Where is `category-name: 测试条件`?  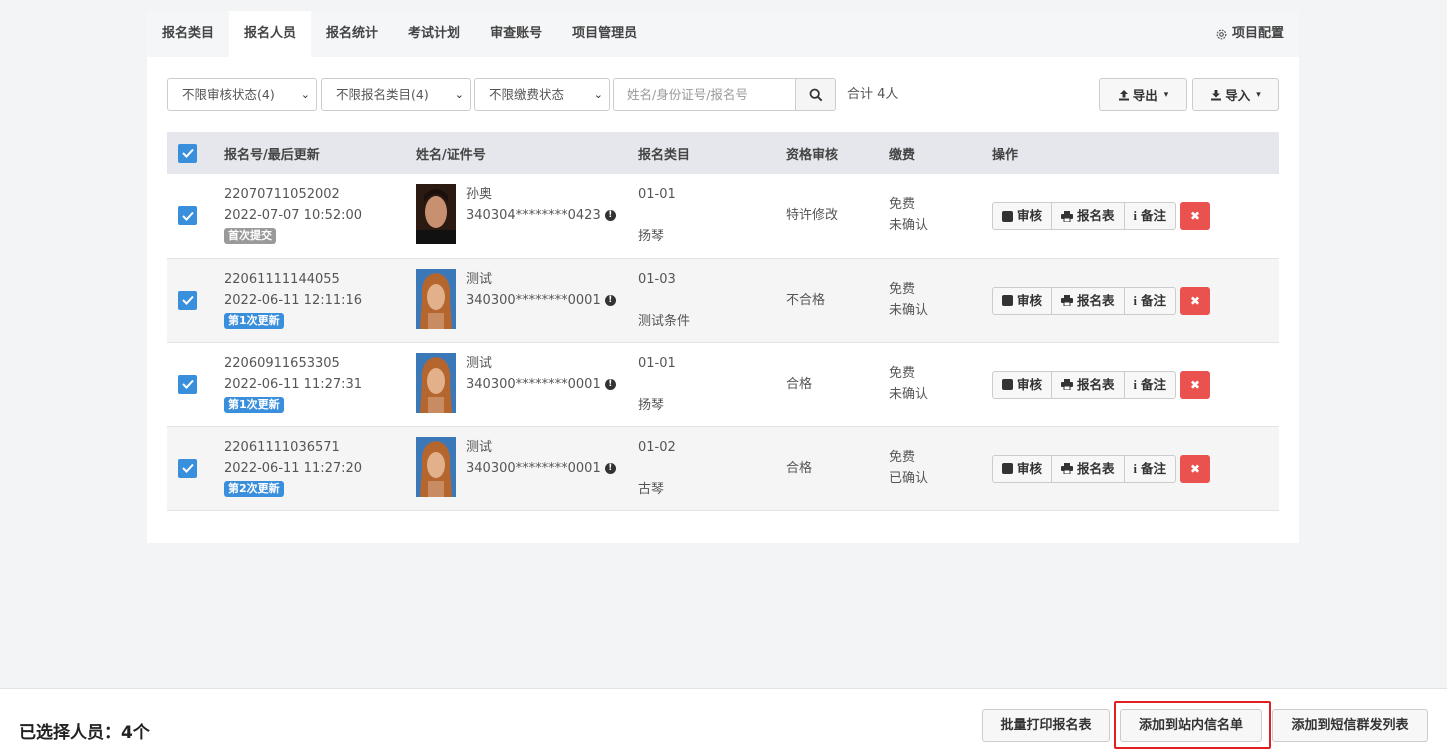 category-name: 测试条件 is located at coordinates (664, 321).